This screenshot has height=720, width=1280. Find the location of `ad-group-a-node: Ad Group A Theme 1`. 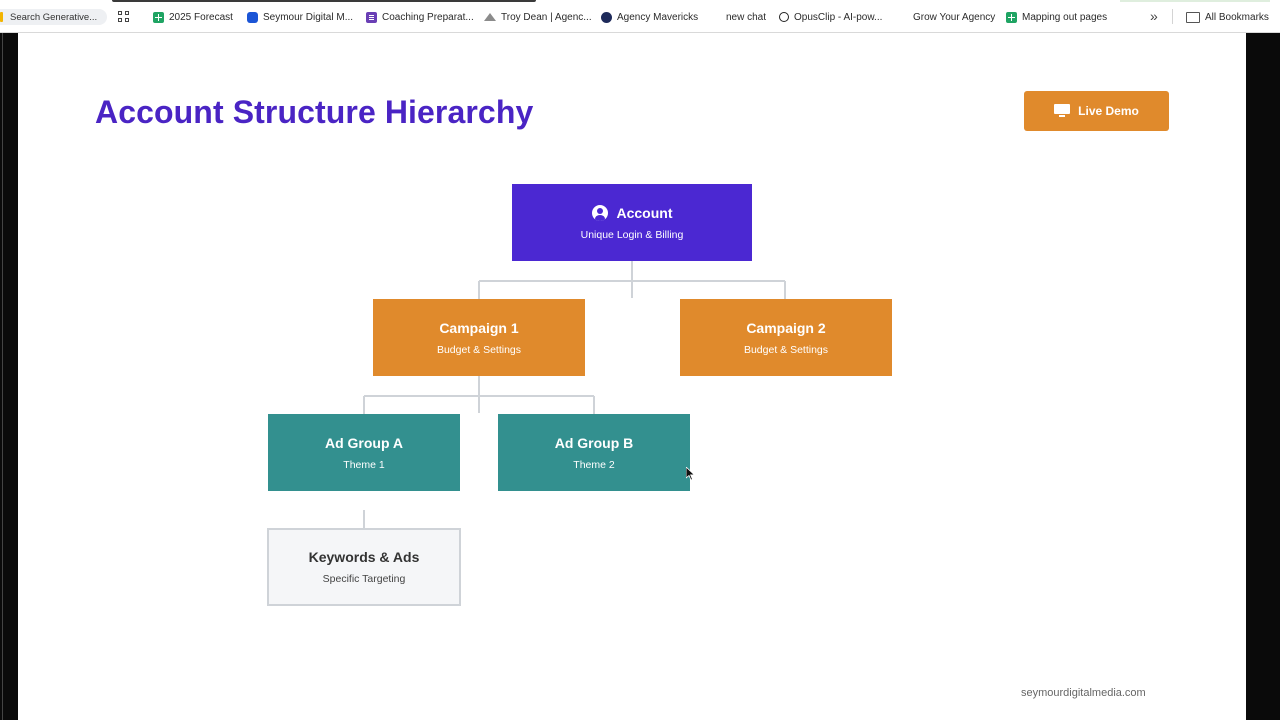

ad-group-a-node: Ad Group A Theme 1 is located at coordinates (364, 452).